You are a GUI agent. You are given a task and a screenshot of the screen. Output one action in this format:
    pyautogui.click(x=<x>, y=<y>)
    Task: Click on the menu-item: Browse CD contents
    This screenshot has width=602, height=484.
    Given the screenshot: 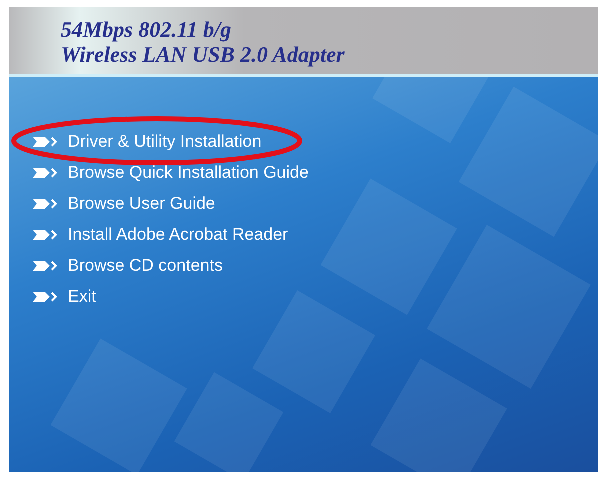 What is the action you would take?
    pyautogui.click(x=128, y=266)
    